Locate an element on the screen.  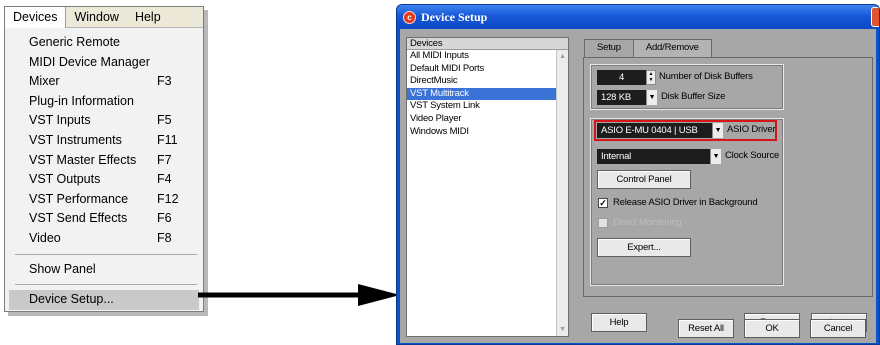
direct-monitoring-label: Direct Monitoring is located at coordinates (647, 222).